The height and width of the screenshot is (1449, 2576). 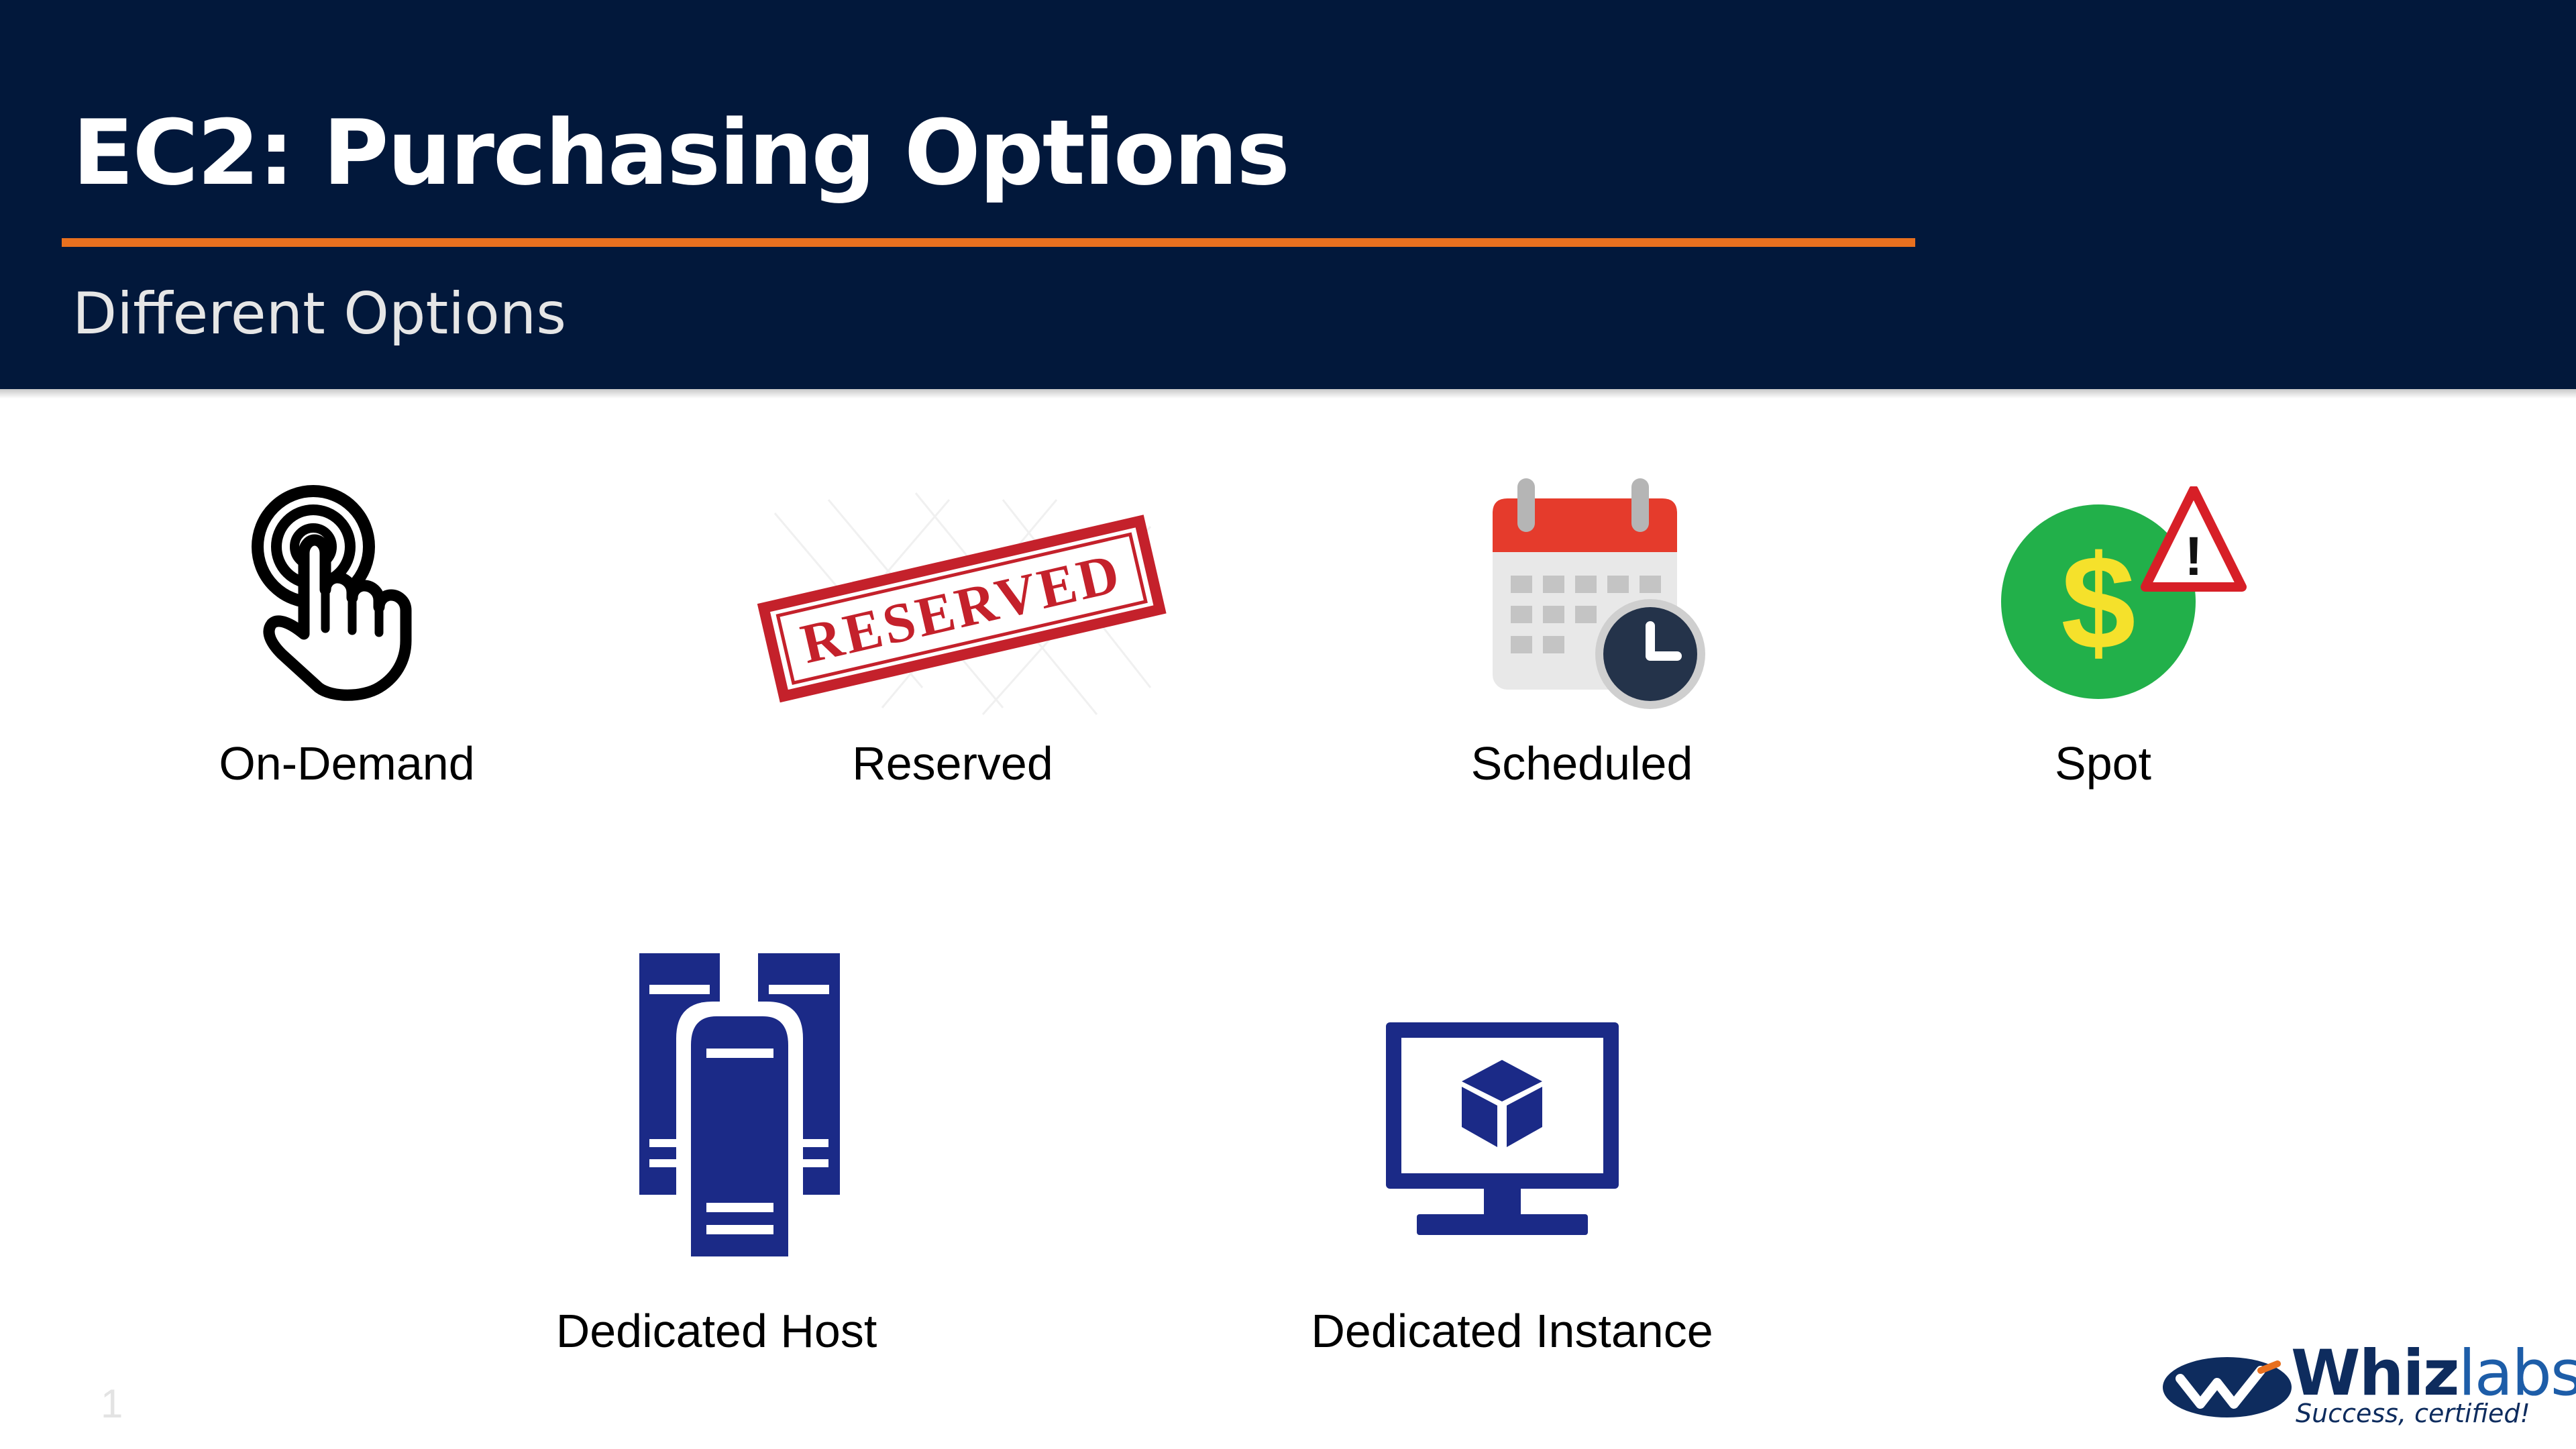 What do you see at coordinates (1512, 1331) in the screenshot?
I see `option-label-dedicated-instance: Dedicated Instance` at bounding box center [1512, 1331].